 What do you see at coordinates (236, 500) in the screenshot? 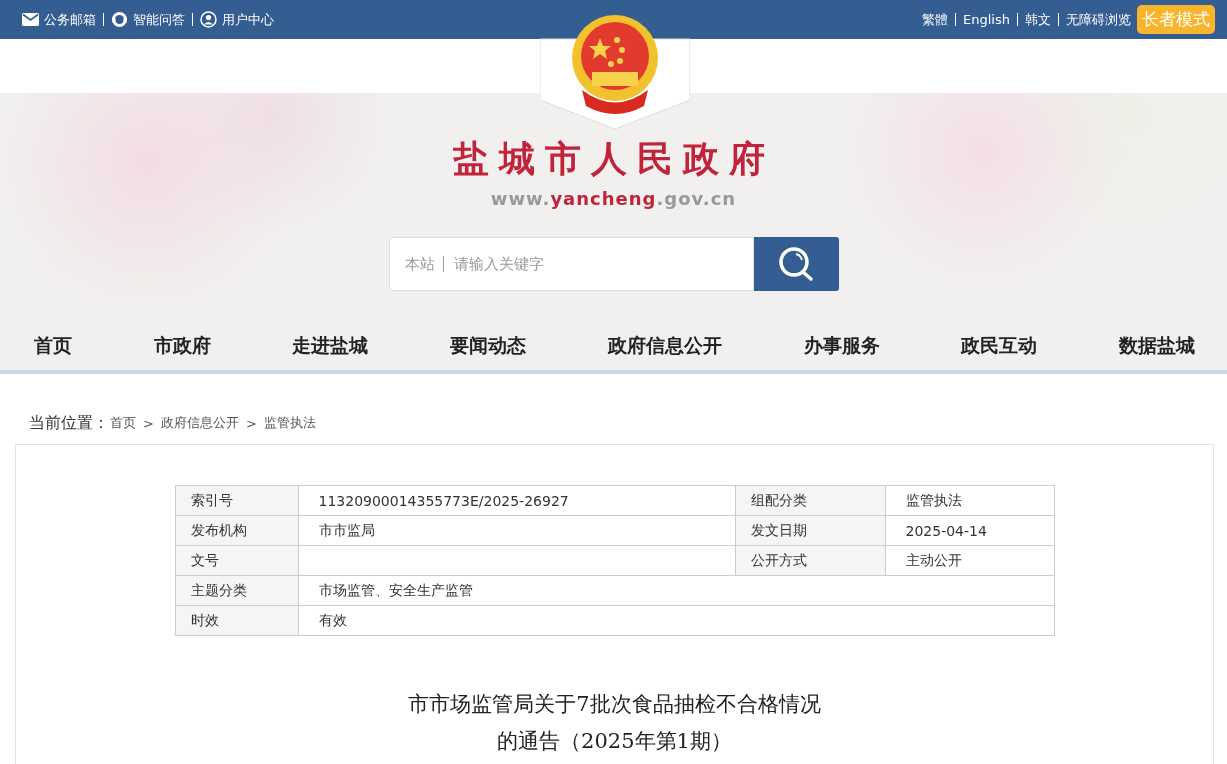
I see `field-label-cell: 索引号` at bounding box center [236, 500].